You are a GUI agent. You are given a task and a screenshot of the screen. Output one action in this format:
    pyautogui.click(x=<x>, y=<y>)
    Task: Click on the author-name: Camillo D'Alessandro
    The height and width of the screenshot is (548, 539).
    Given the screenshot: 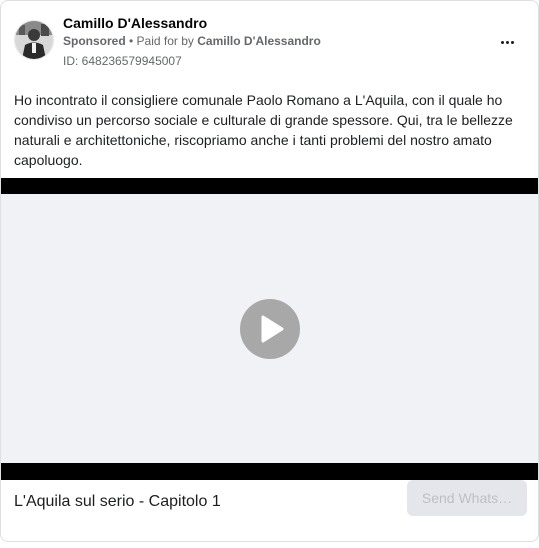 What is the action you would take?
    pyautogui.click(x=135, y=23)
    